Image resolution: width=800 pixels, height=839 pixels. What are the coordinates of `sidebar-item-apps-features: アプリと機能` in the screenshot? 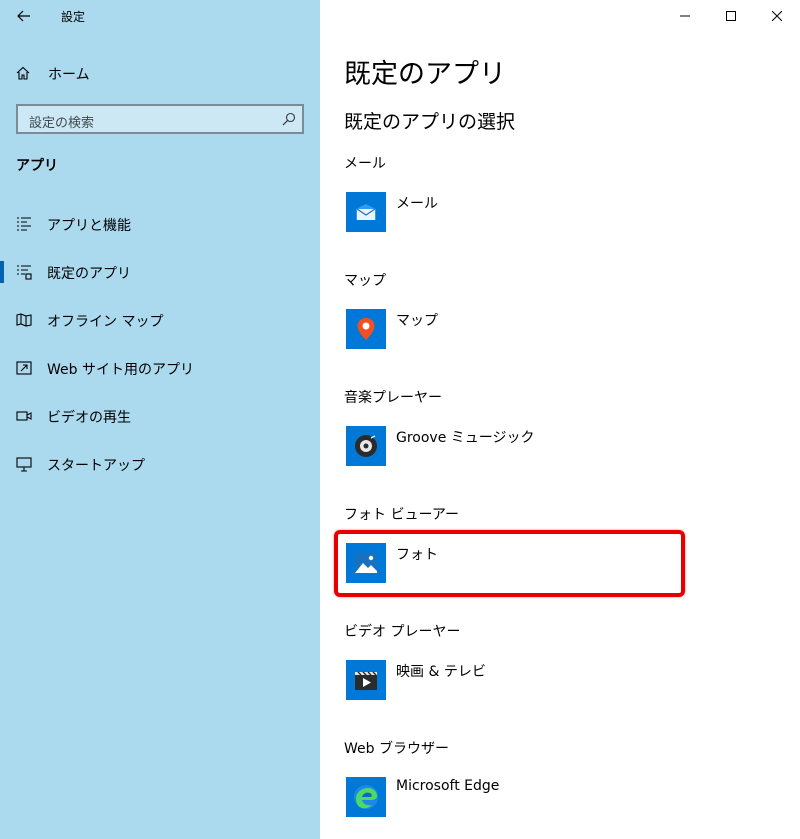 It's located at (160, 224).